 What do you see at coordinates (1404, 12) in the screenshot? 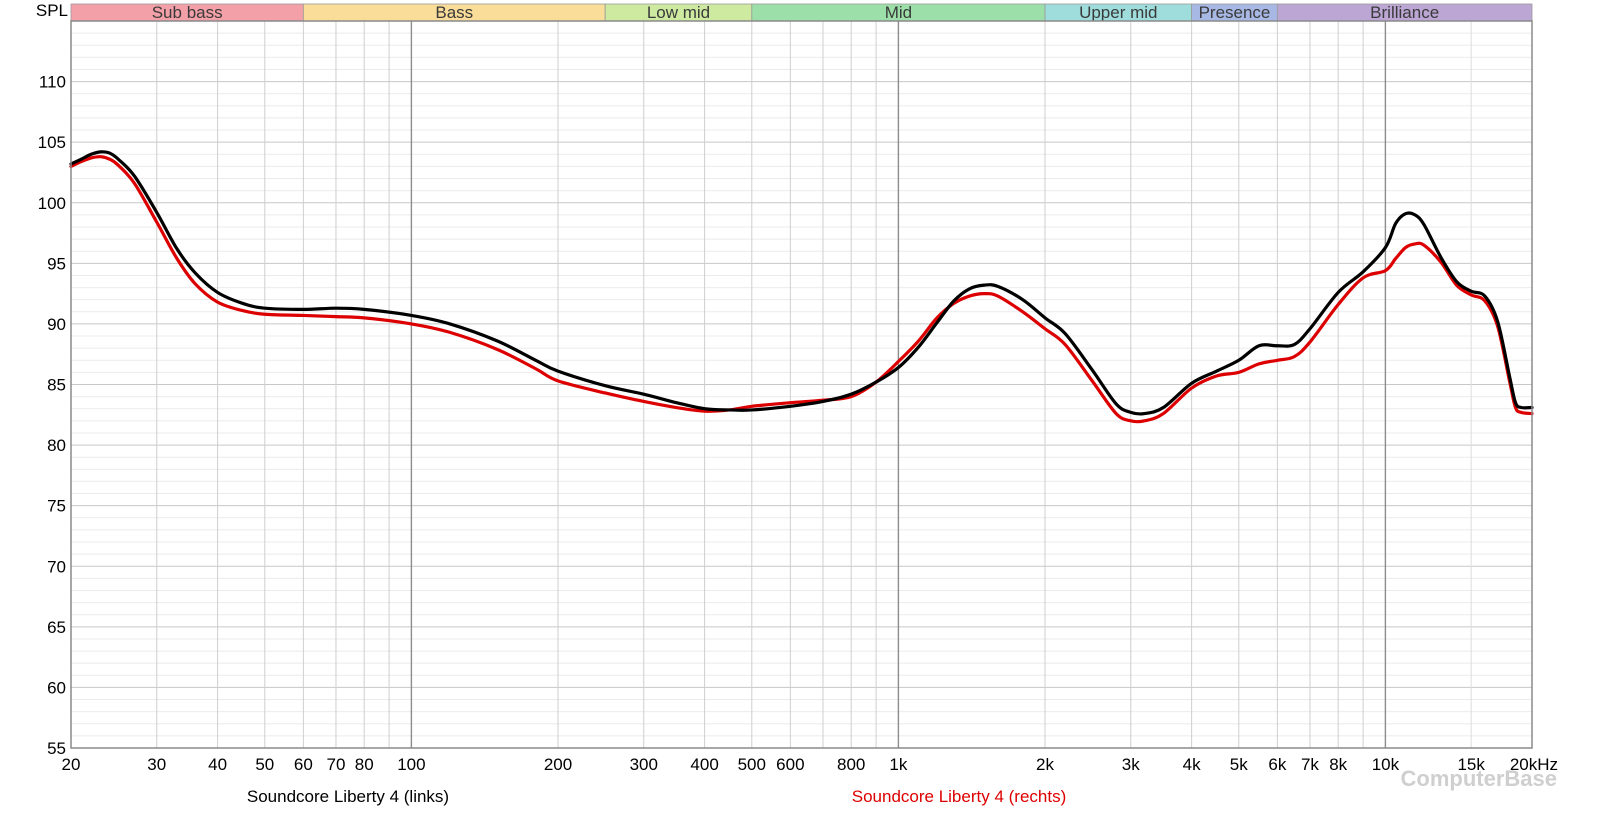
I see `band-label-6: Brilliance` at bounding box center [1404, 12].